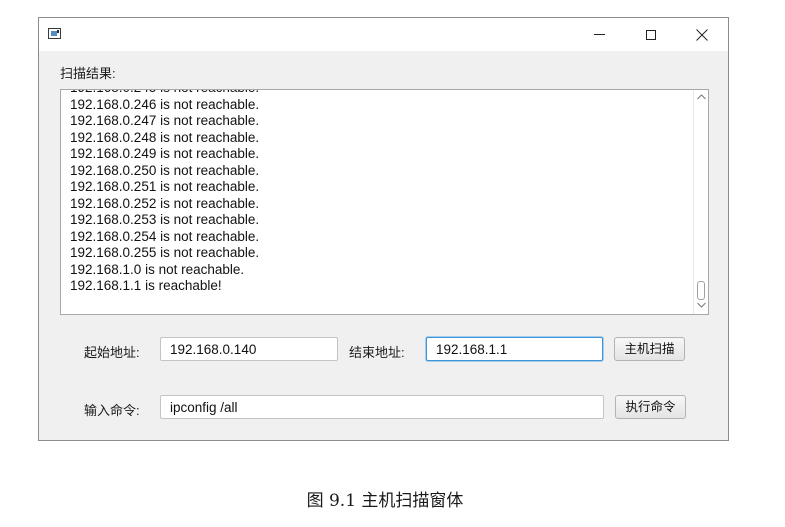  What do you see at coordinates (377, 352) in the screenshot?
I see `end-address-label: 结束地址:` at bounding box center [377, 352].